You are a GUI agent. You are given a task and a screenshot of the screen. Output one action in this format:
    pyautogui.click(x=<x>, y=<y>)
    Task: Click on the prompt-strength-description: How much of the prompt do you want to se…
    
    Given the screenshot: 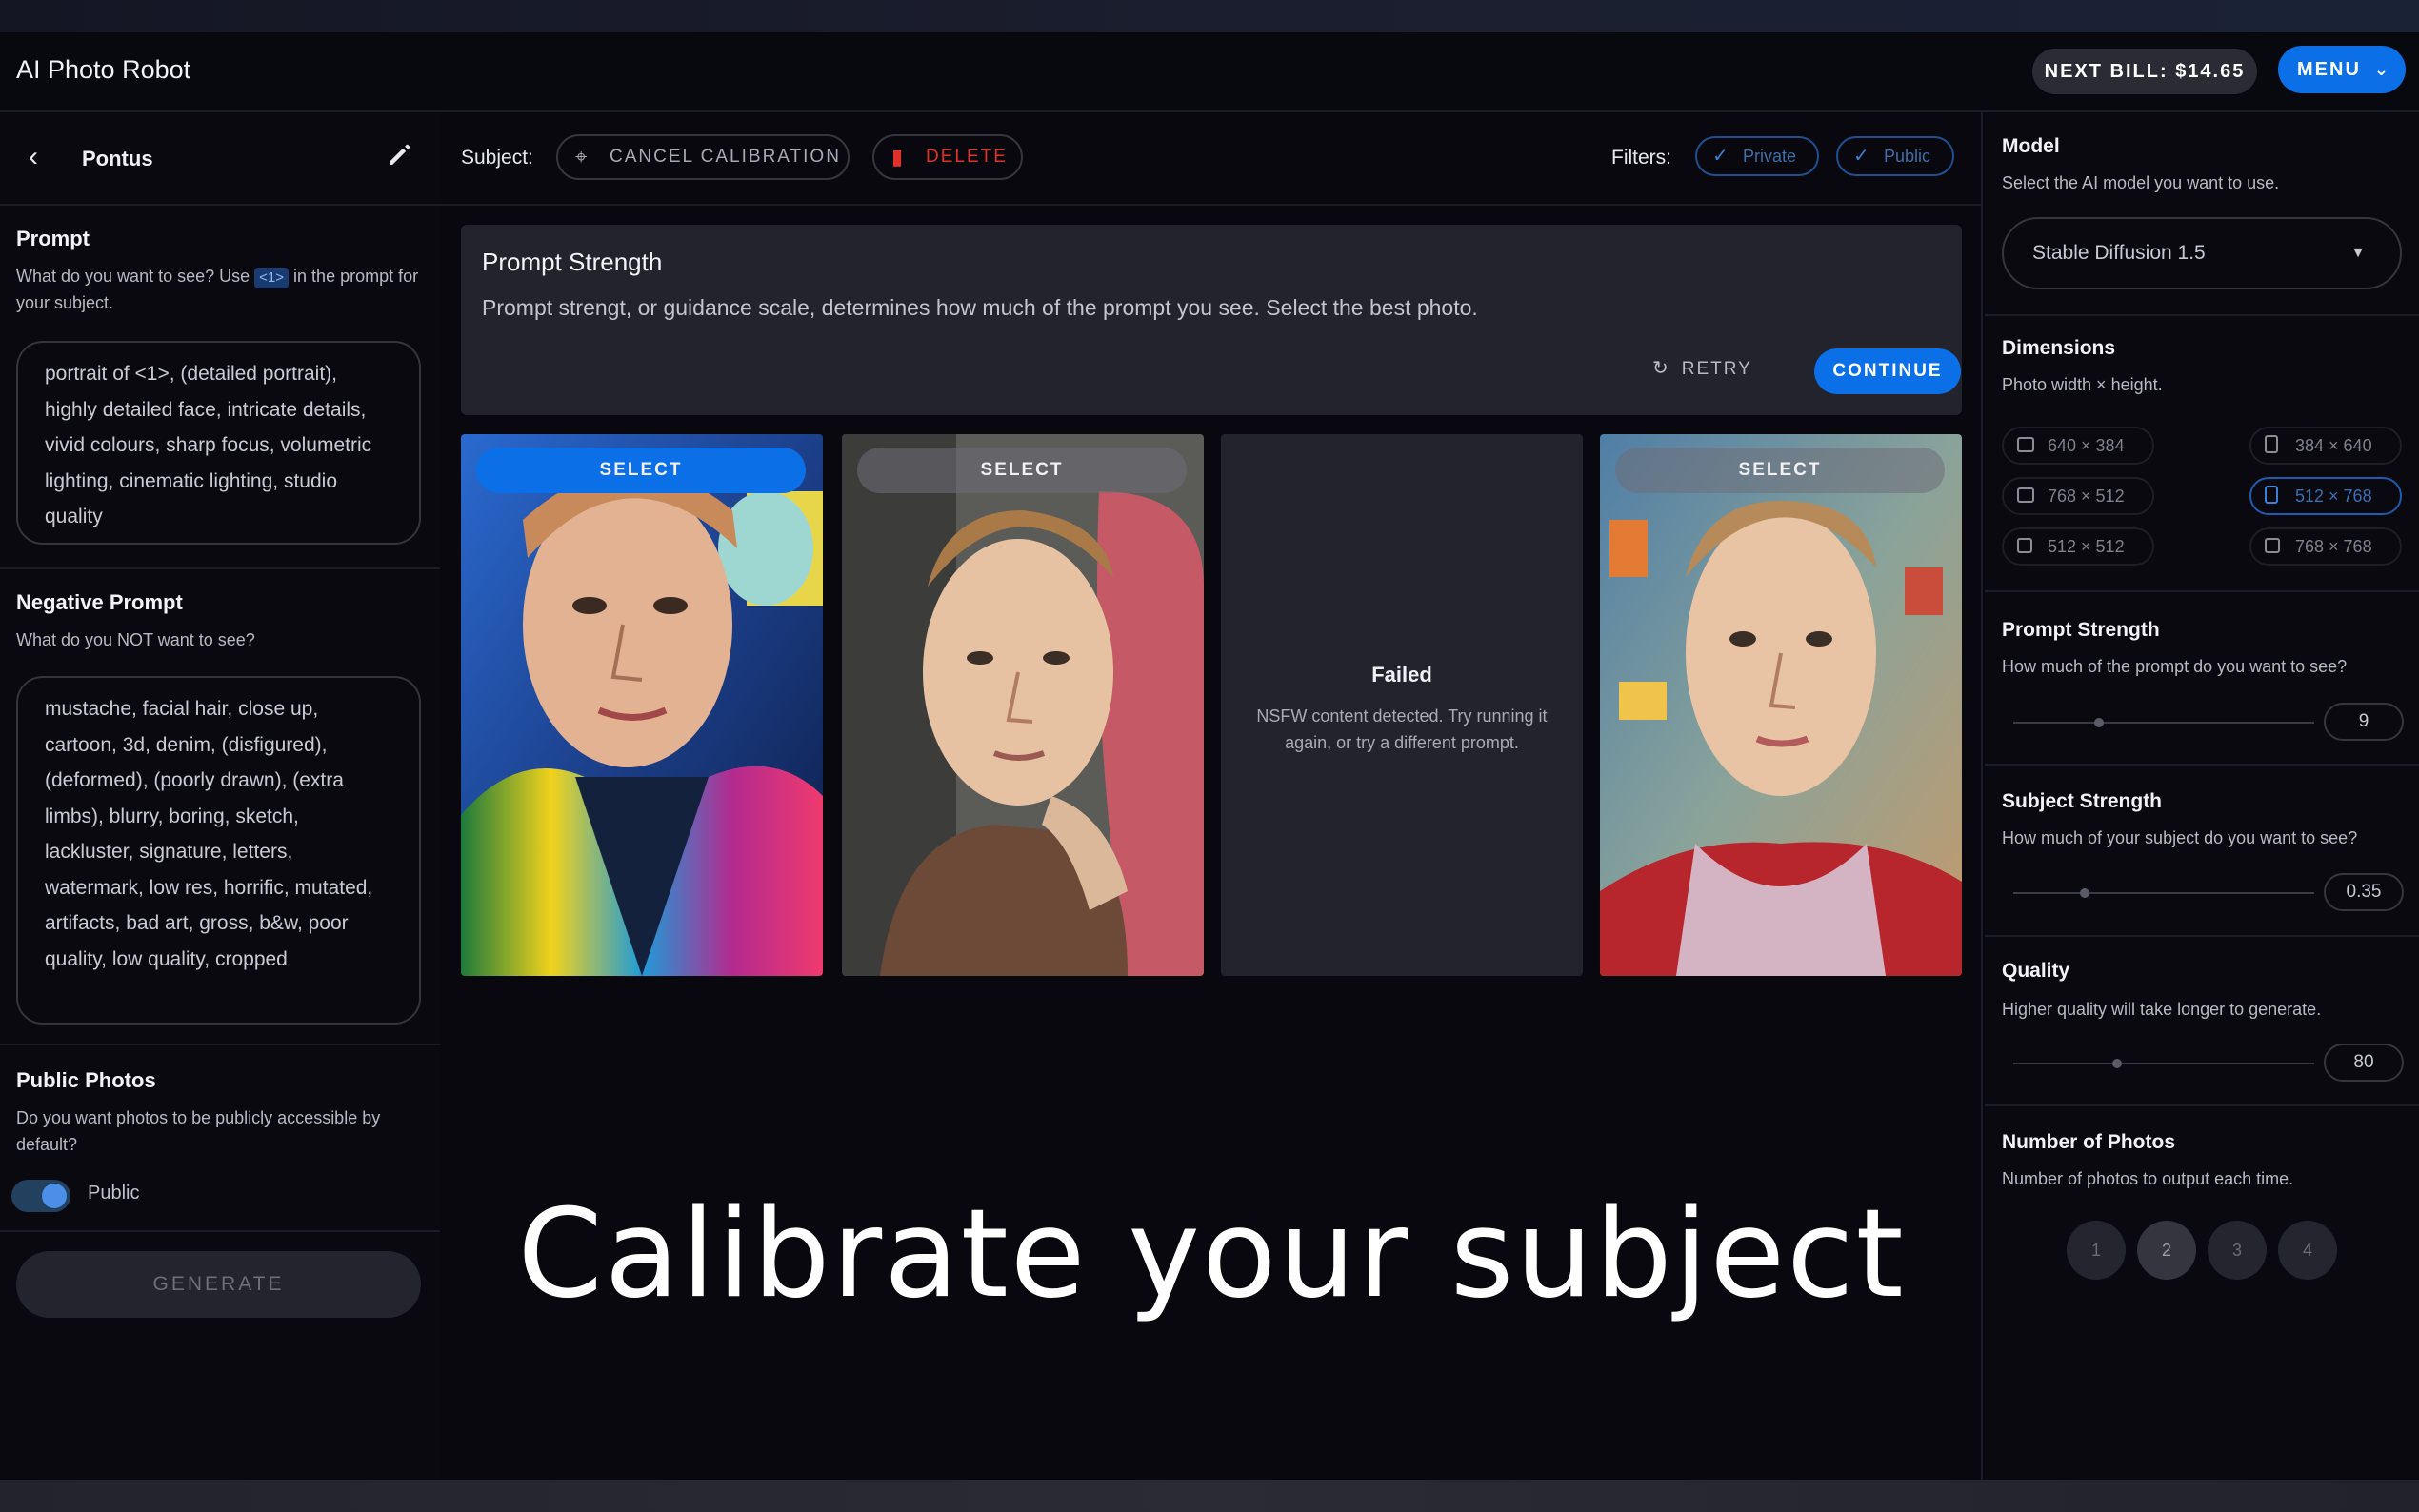 What is the action you would take?
    pyautogui.click(x=2175, y=666)
    